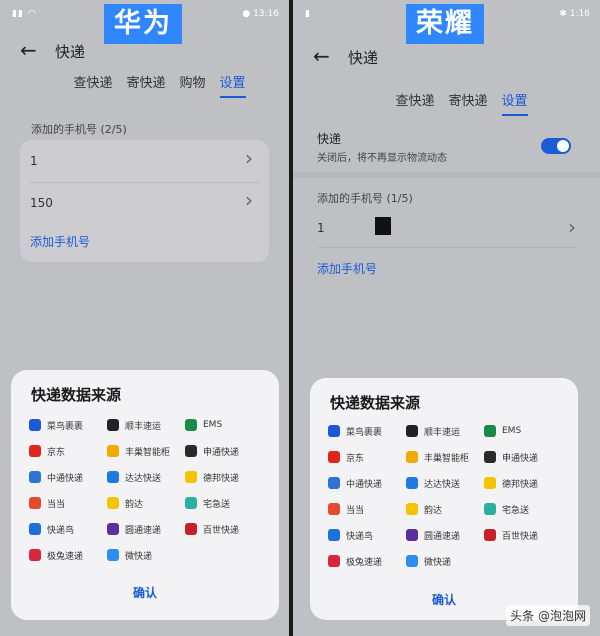 The width and height of the screenshot is (600, 636). What do you see at coordinates (412, 535) in the screenshot?
I see `yto-icon` at bounding box center [412, 535].